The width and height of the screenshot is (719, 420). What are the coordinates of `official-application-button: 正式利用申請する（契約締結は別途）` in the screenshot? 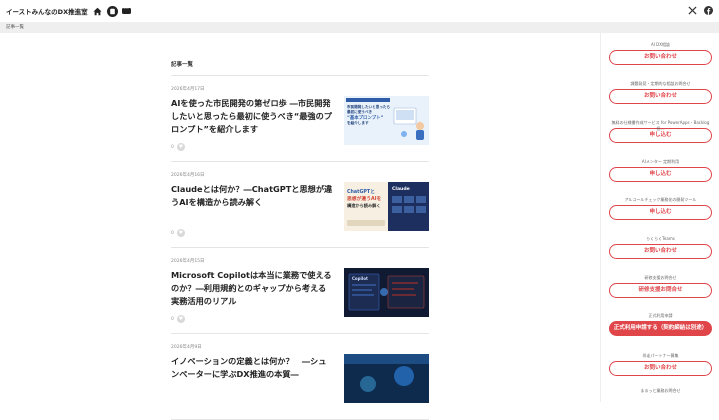 It's located at (660, 328).